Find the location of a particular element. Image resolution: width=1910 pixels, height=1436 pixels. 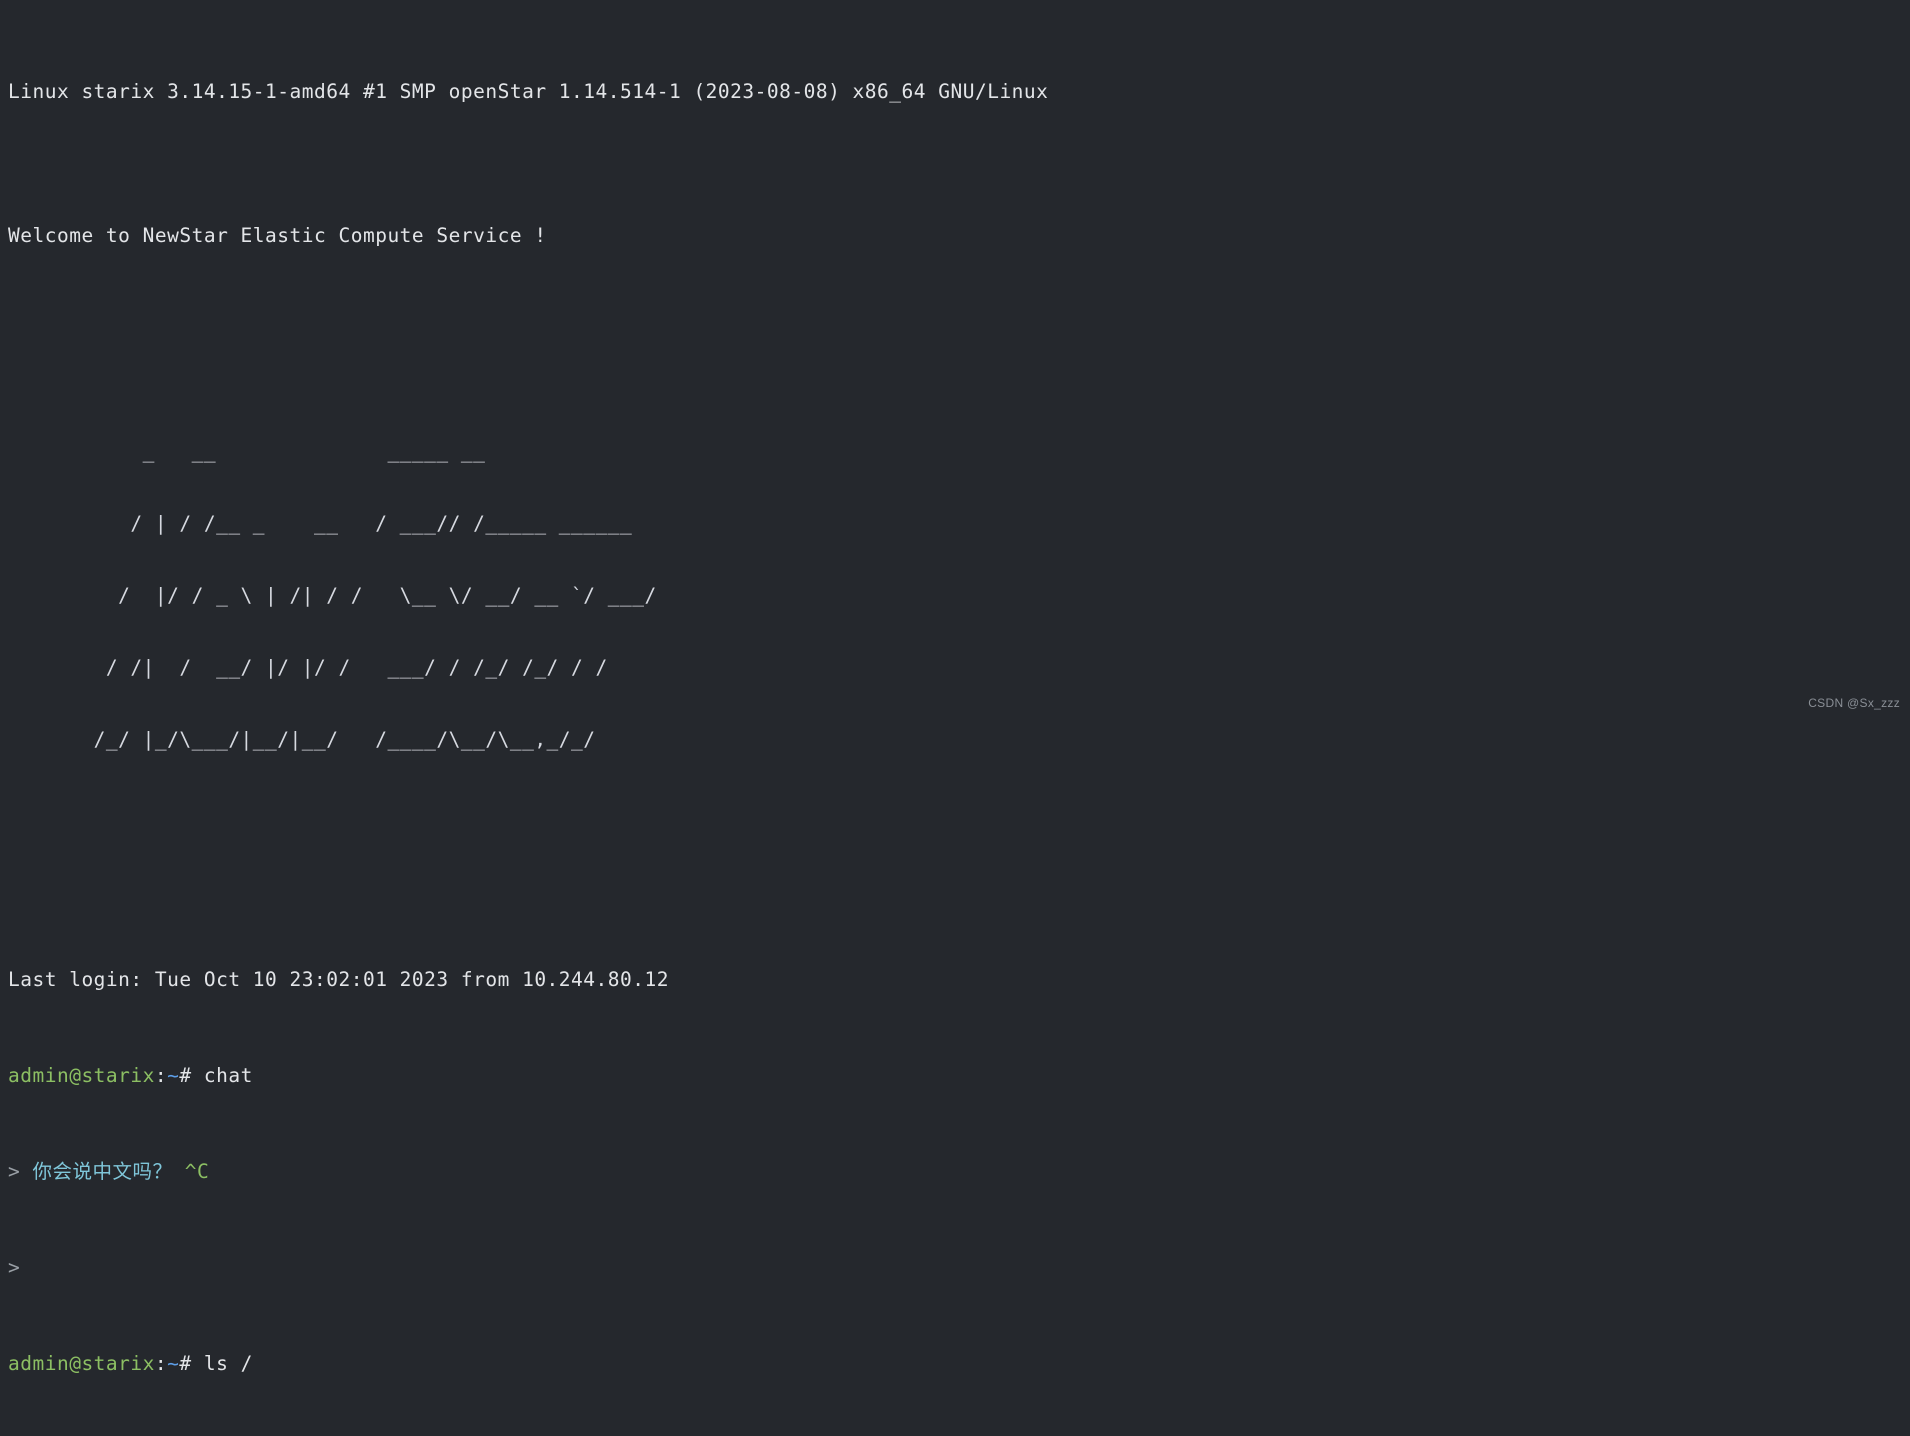

chat-prompt-symbol-2: > is located at coordinates (14, 1267).